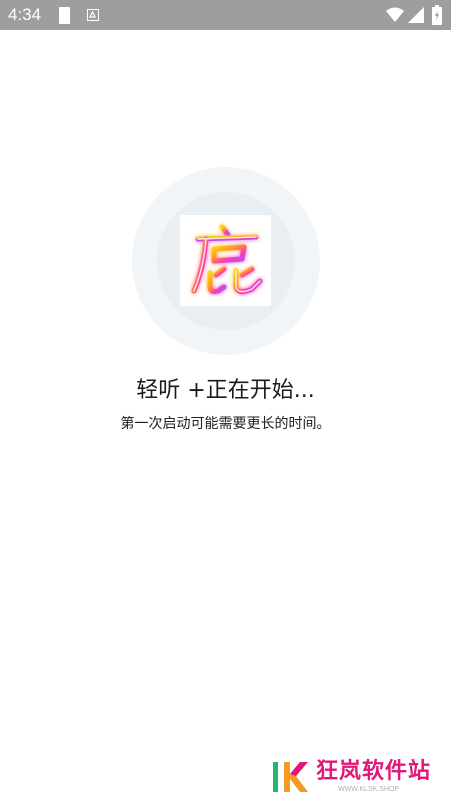 The height and width of the screenshot is (801, 451). What do you see at coordinates (416, 15) in the screenshot?
I see `cell-signal-icon` at bounding box center [416, 15].